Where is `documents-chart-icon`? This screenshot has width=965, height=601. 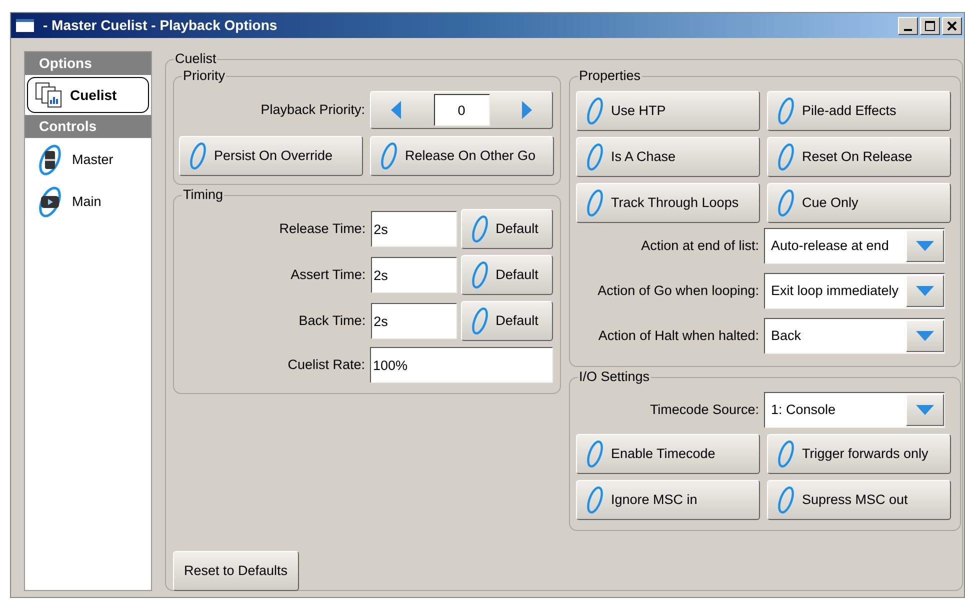
documents-chart-icon is located at coordinates (49, 95).